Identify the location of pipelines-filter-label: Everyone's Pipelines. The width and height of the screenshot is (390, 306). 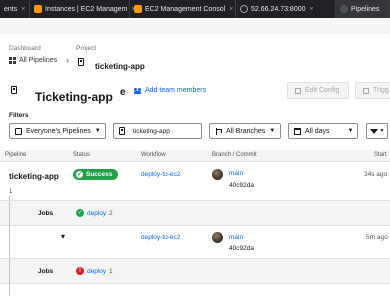
(58, 131).